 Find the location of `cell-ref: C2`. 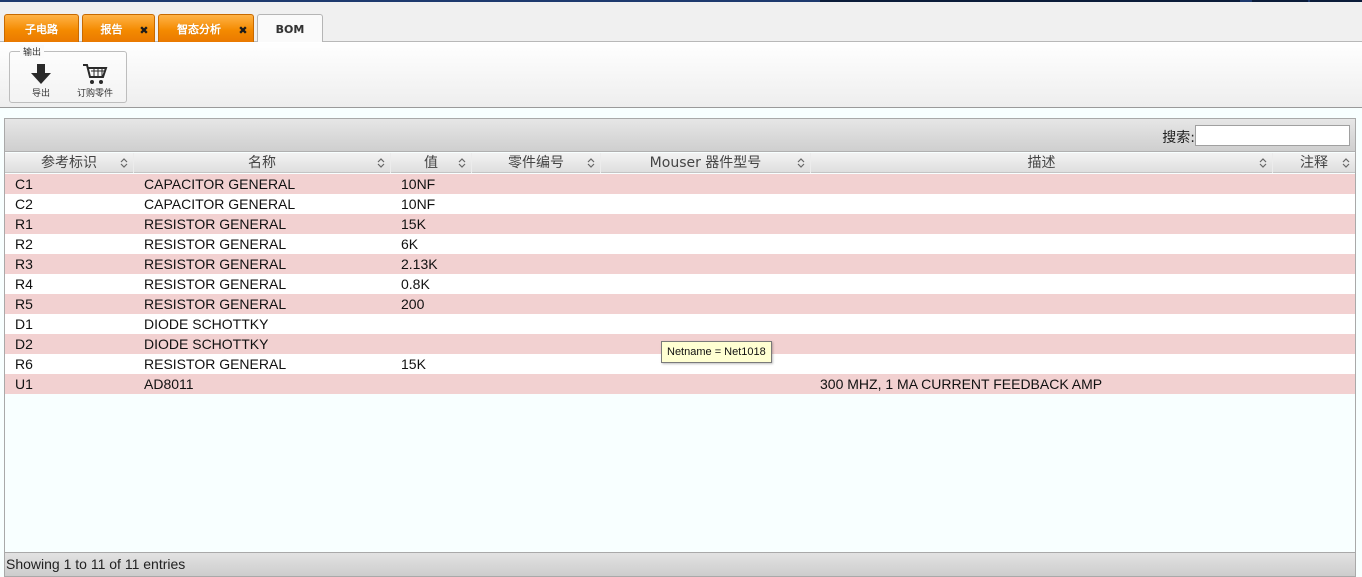

cell-ref: C2 is located at coordinates (24, 204).